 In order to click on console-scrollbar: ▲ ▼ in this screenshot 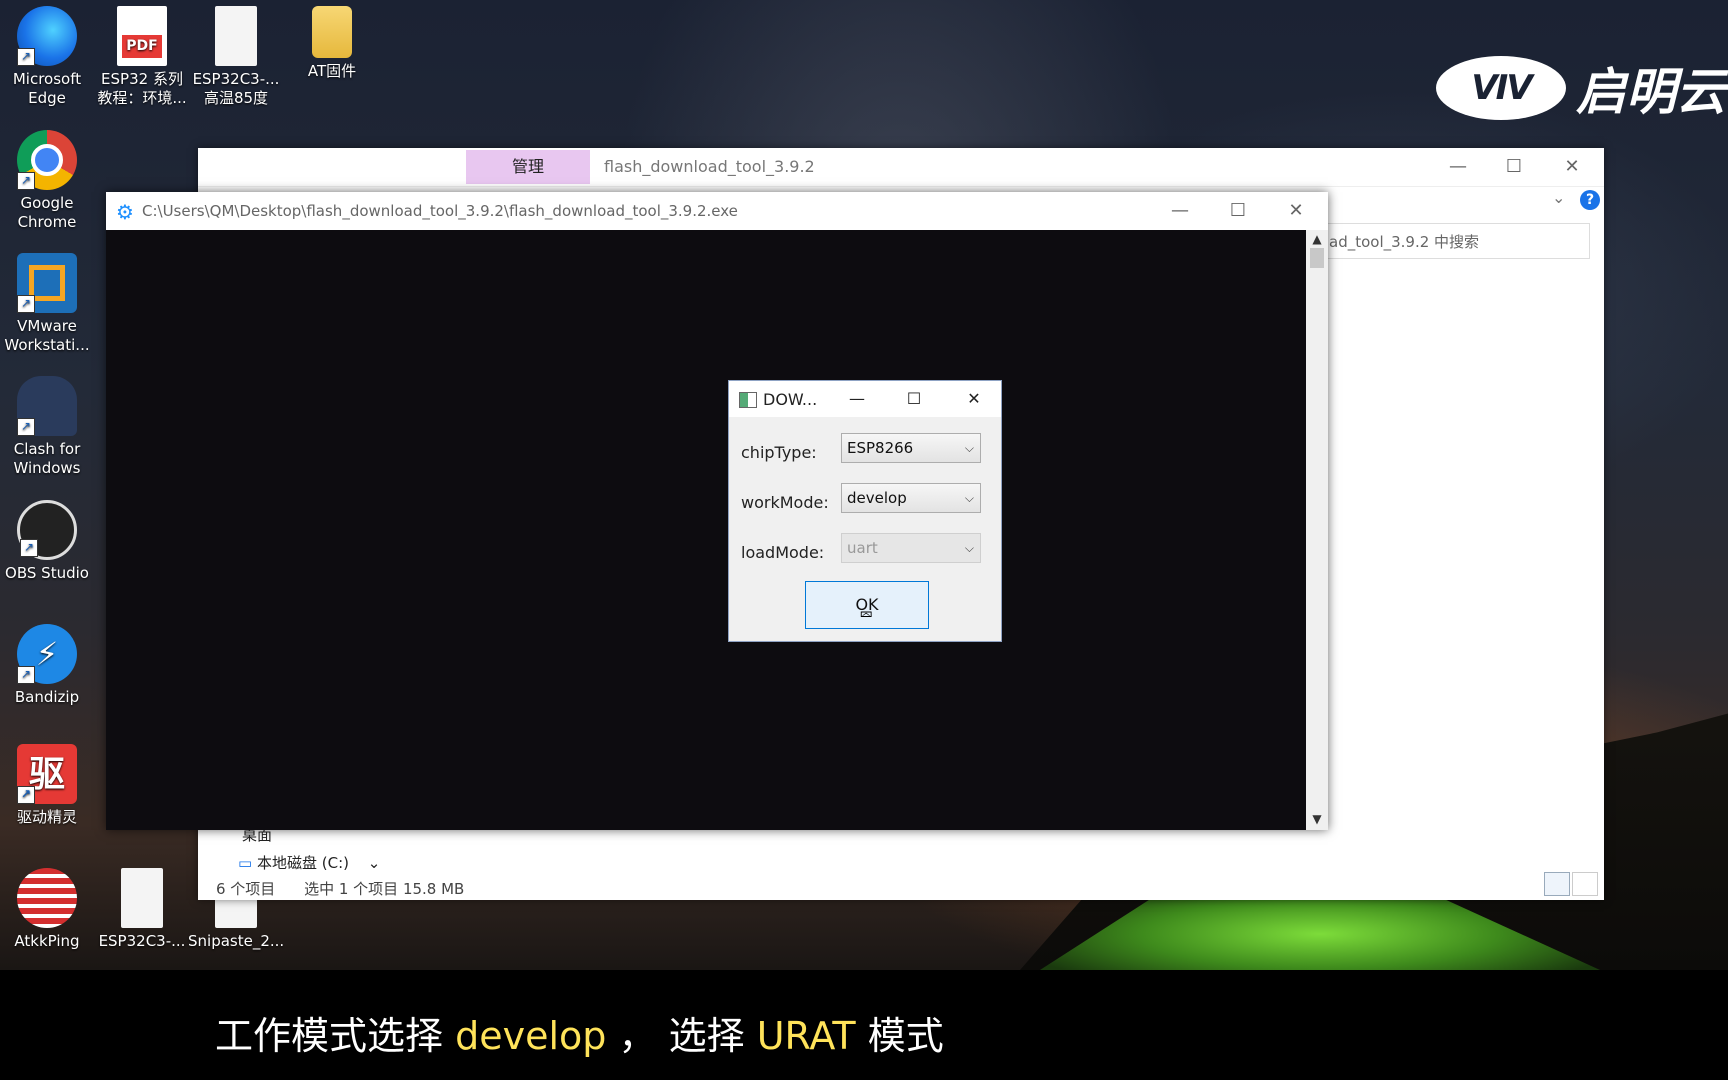, I will do `click(1317, 530)`.